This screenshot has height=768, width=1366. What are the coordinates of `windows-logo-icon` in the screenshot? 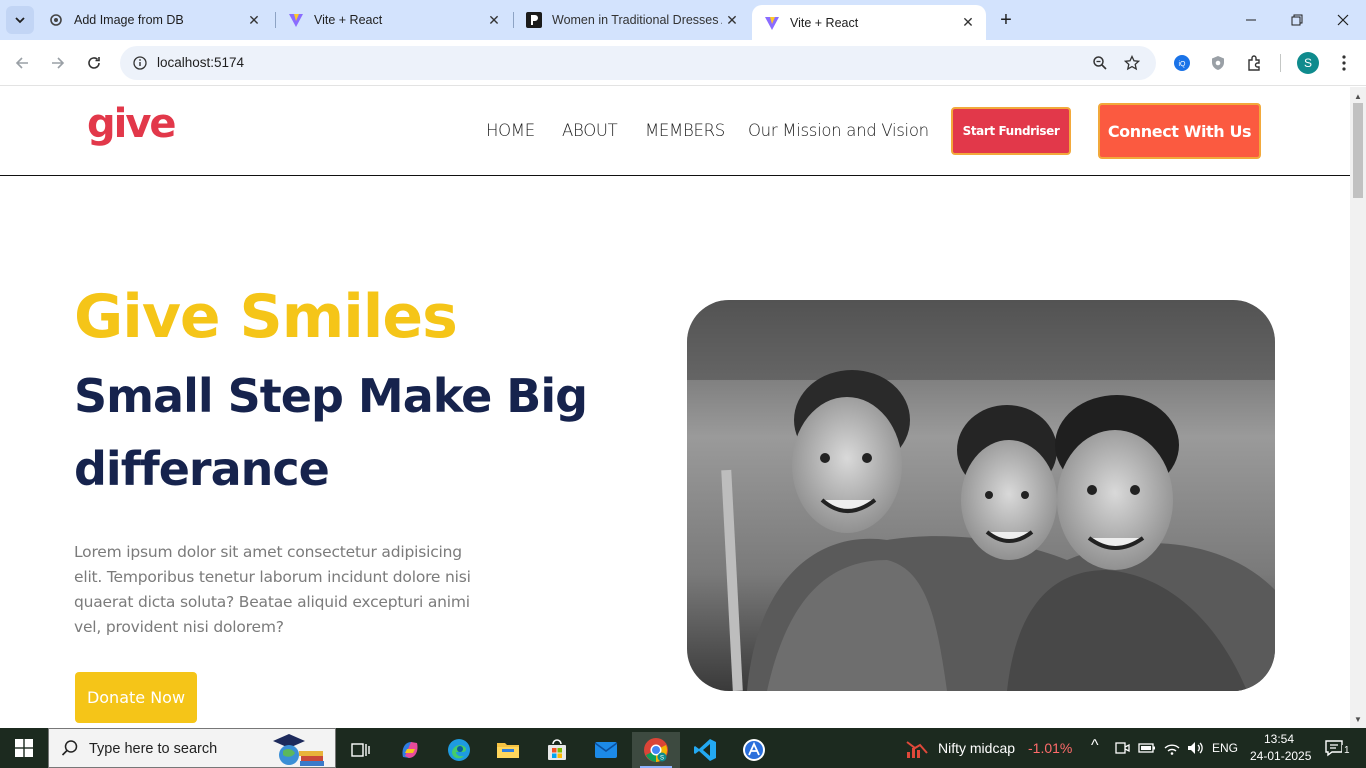 It's located at (24, 748).